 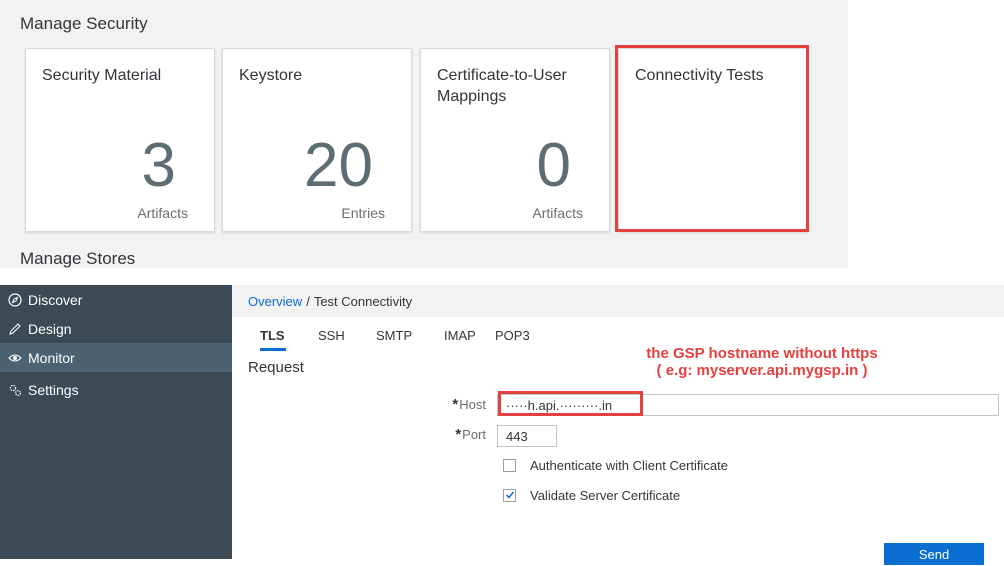 I want to click on tile-keystore: Keystore 20 Entries, so click(x=317, y=140).